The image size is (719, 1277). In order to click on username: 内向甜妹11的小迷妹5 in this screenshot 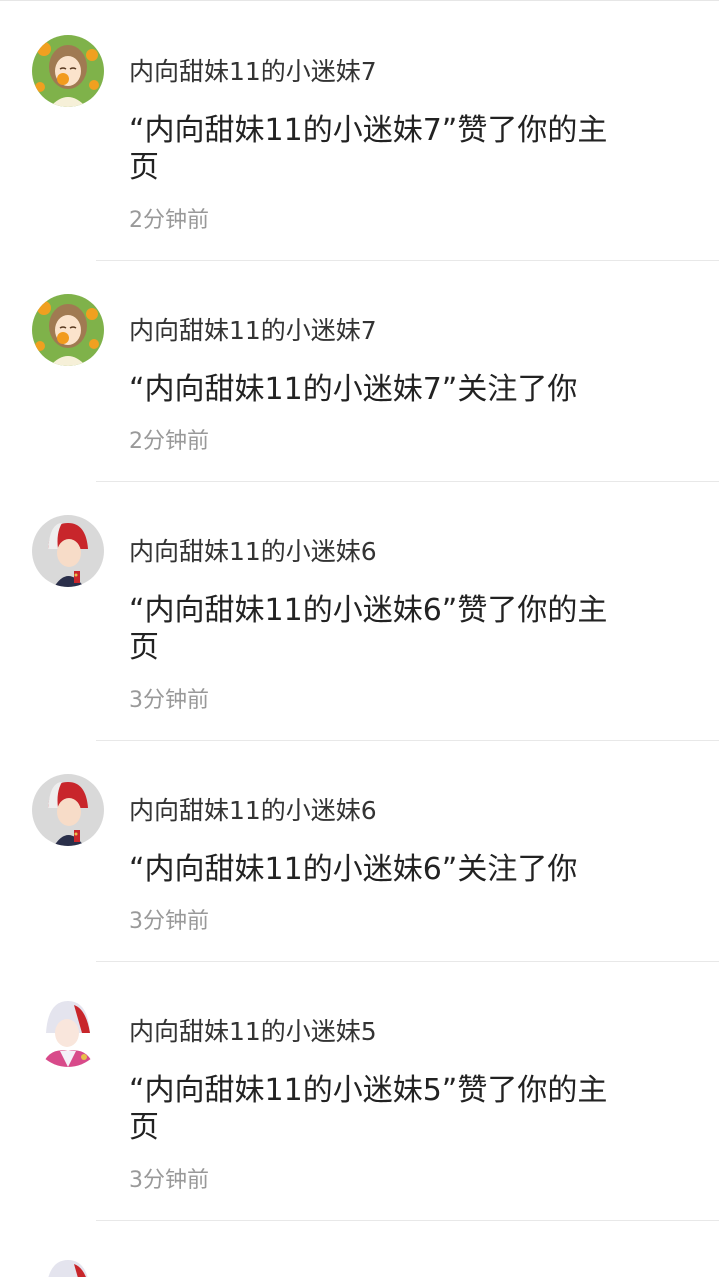, I will do `click(253, 1032)`.